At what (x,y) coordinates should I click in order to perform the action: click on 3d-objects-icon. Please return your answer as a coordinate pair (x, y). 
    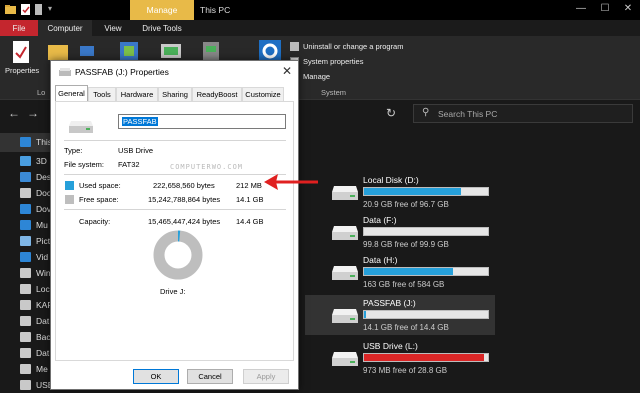
    Looking at the image, I should click on (25, 161).